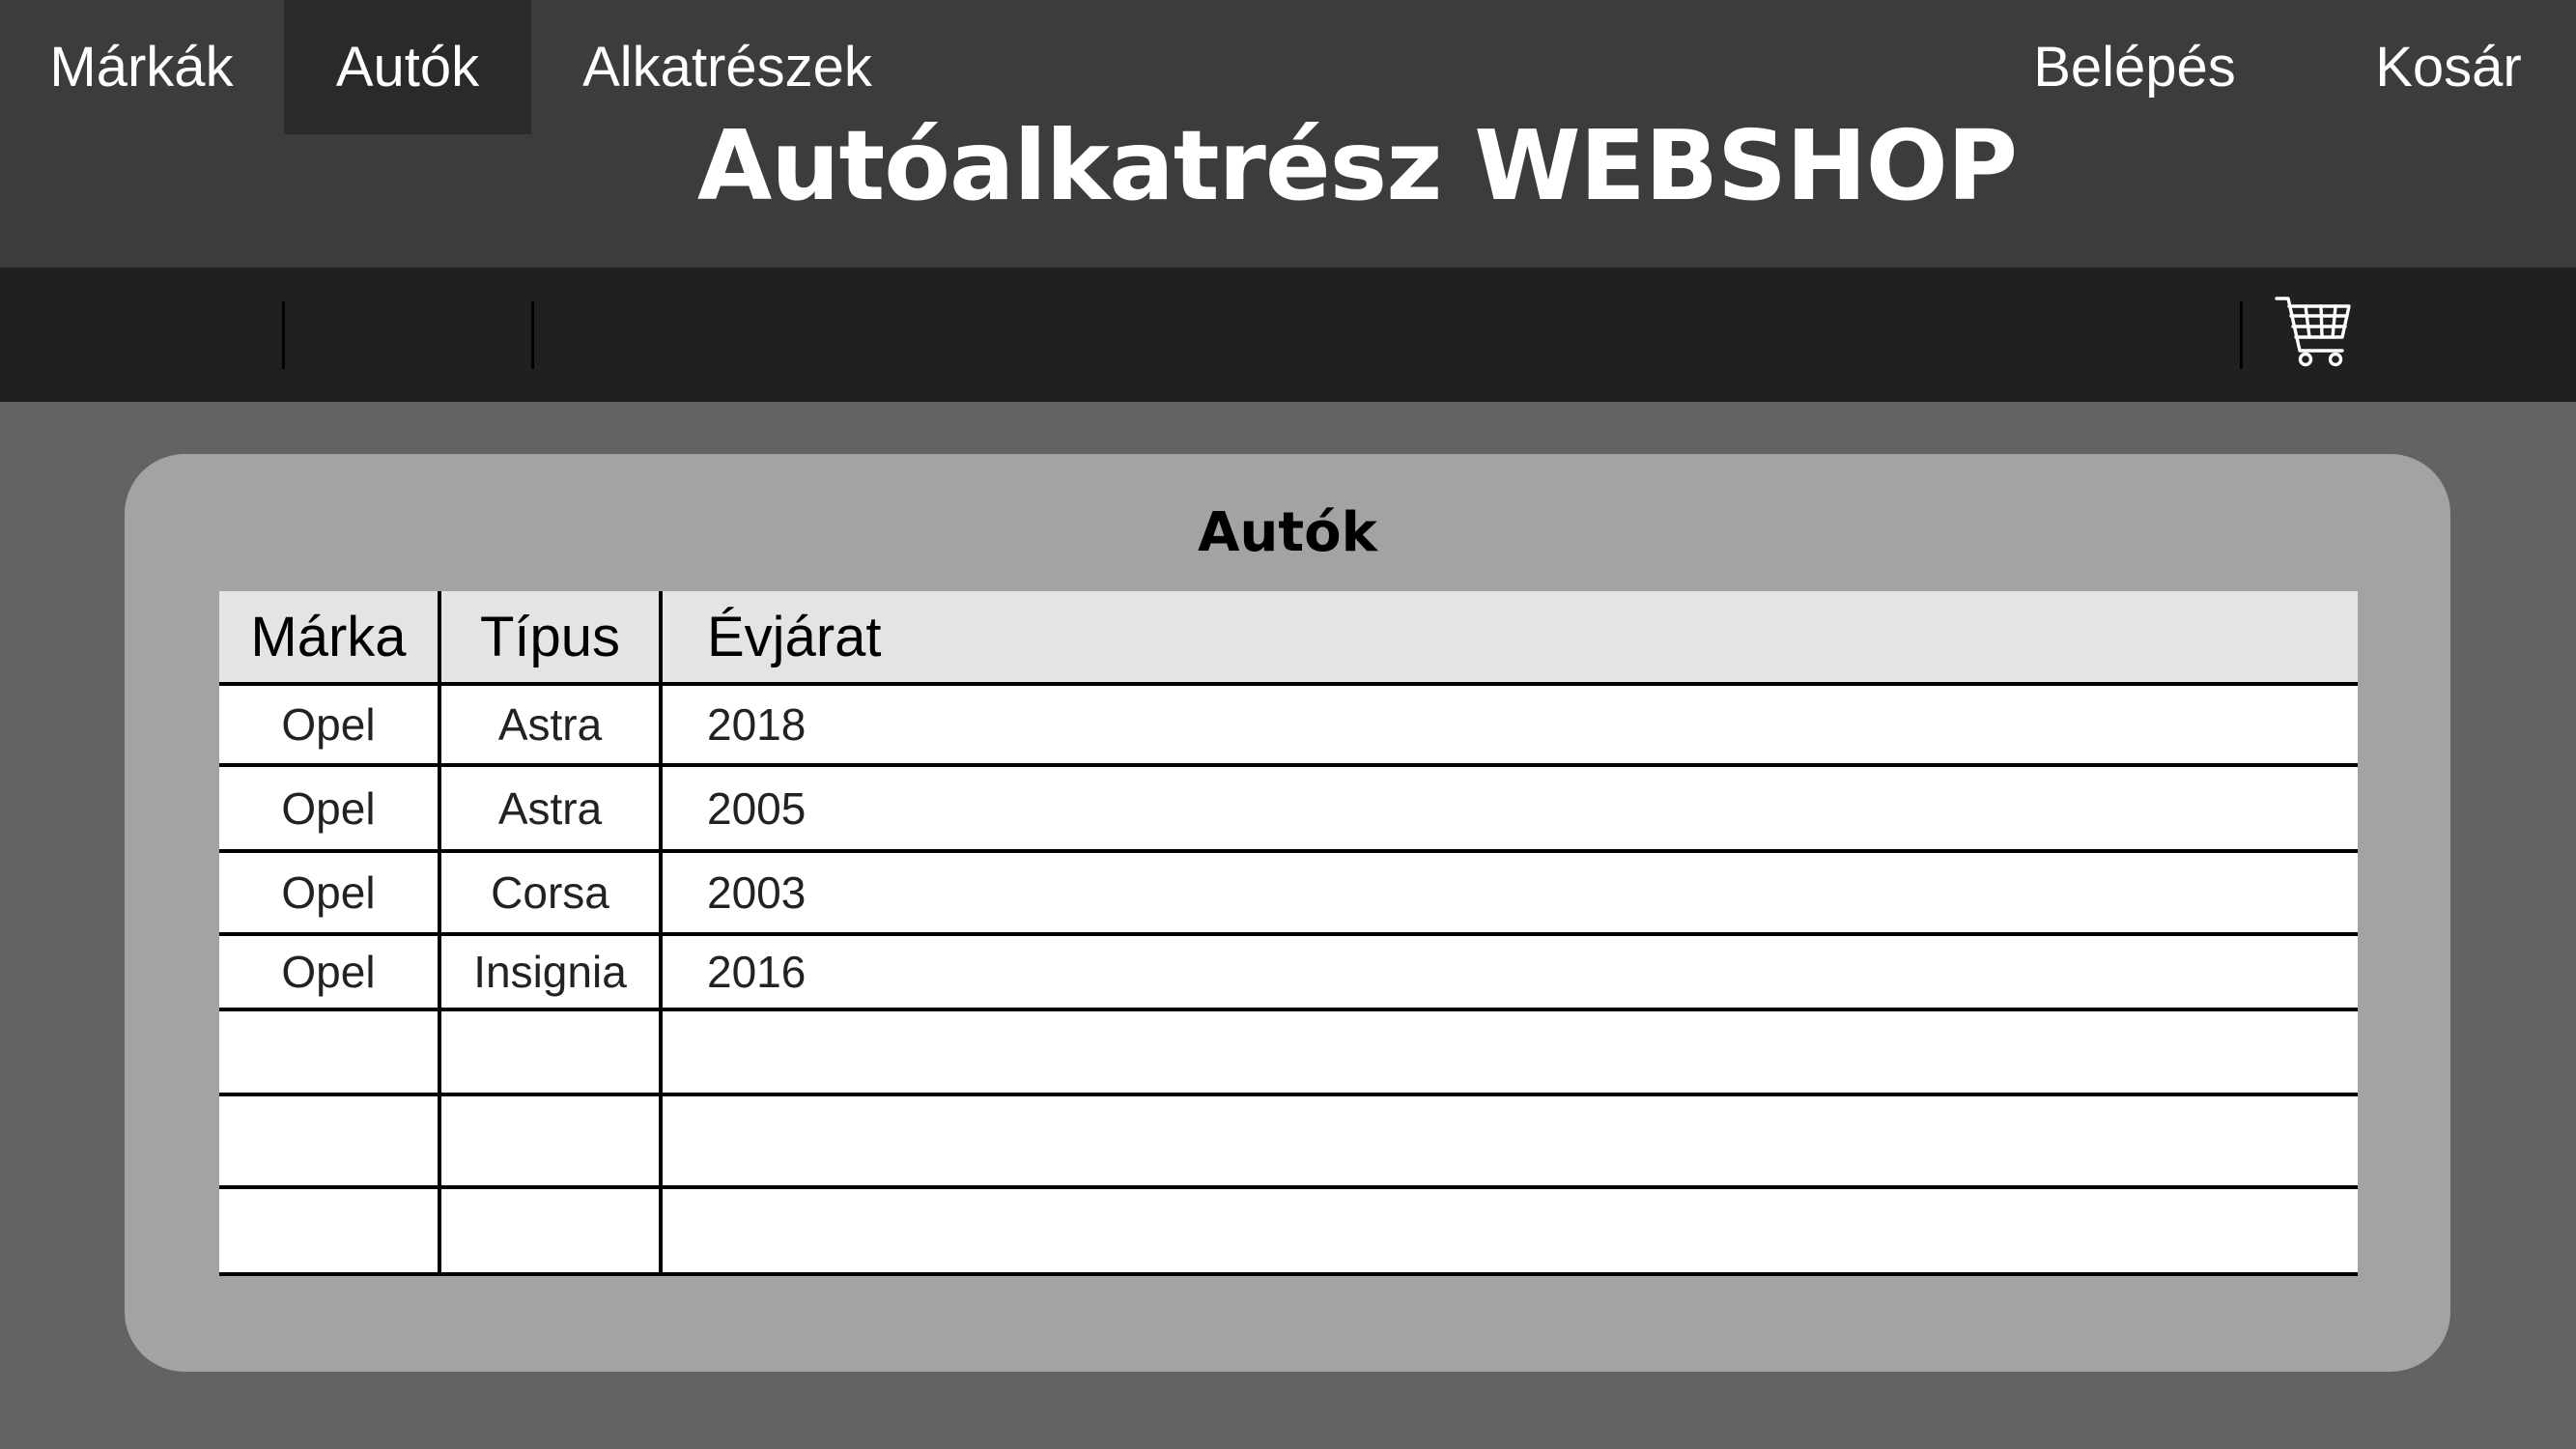  What do you see at coordinates (329, 638) in the screenshot?
I see `column-header-brand: Márka` at bounding box center [329, 638].